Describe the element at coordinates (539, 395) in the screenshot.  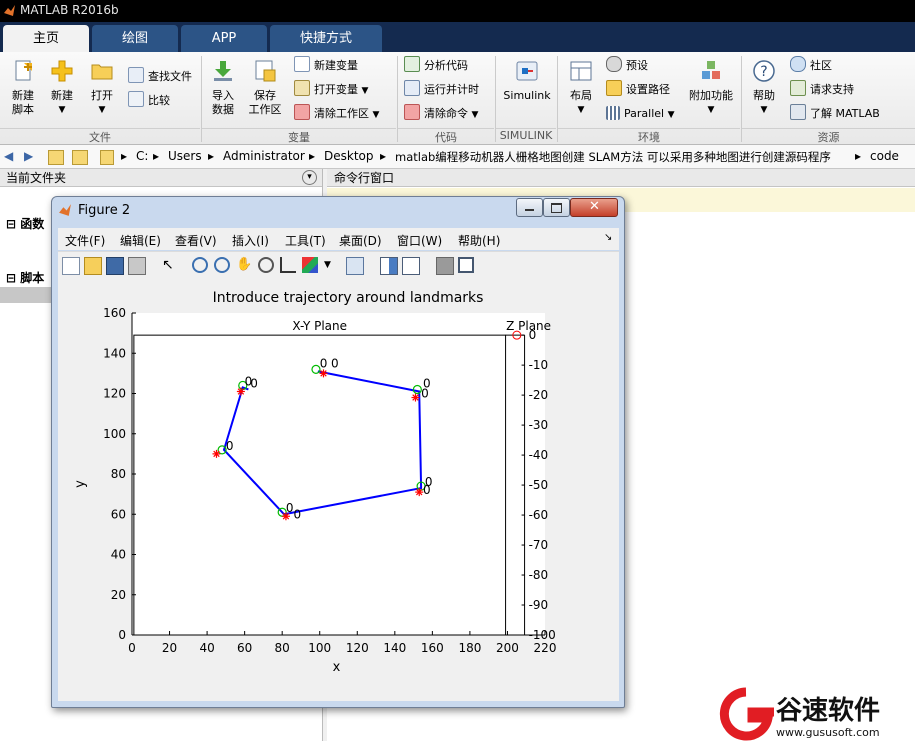
I see `z-tick-label: -20` at that location.